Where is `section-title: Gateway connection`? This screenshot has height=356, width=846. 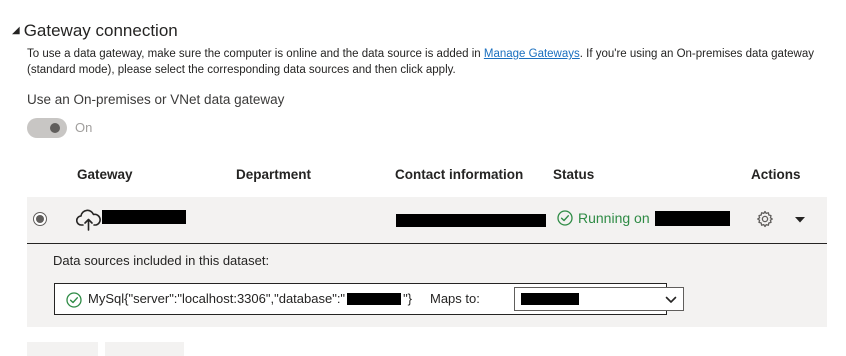
section-title: Gateway connection is located at coordinates (100, 30).